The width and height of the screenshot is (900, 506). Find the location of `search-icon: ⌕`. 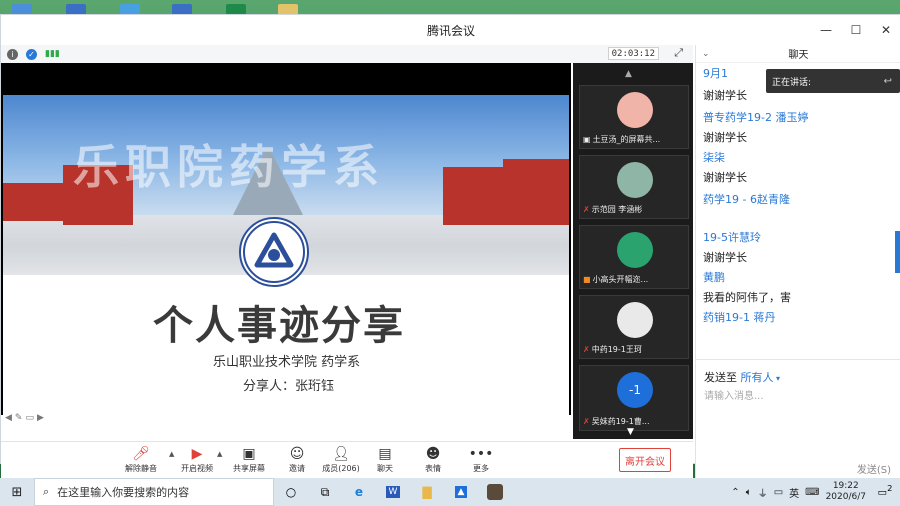

search-icon: ⌕ is located at coordinates (46, 491).